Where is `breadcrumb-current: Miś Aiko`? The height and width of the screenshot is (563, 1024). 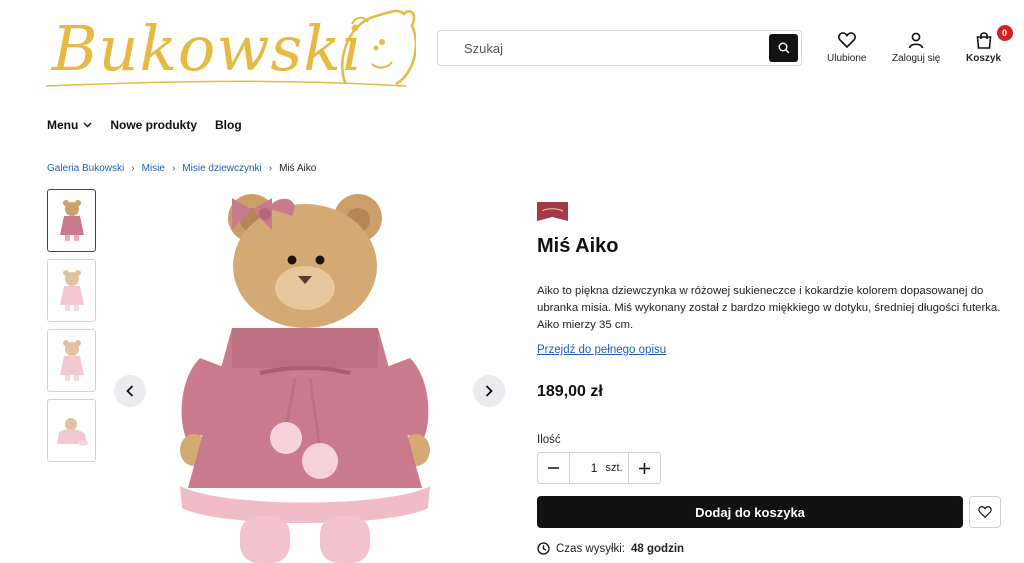 breadcrumb-current: Miś Aiko is located at coordinates (298, 168).